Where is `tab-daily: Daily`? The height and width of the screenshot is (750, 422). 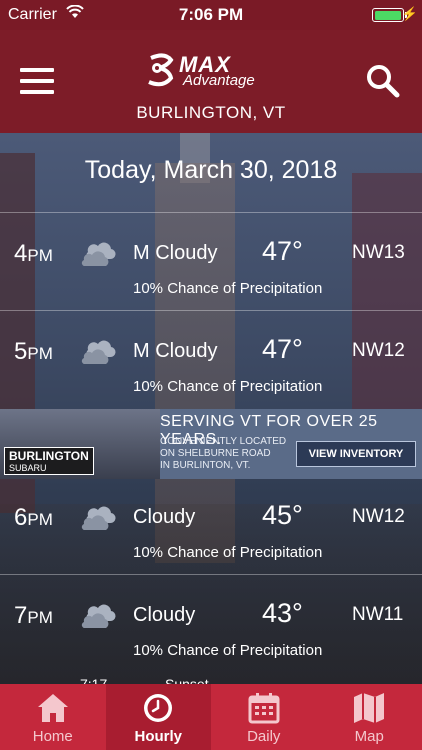
tab-daily: Daily is located at coordinates (264, 717).